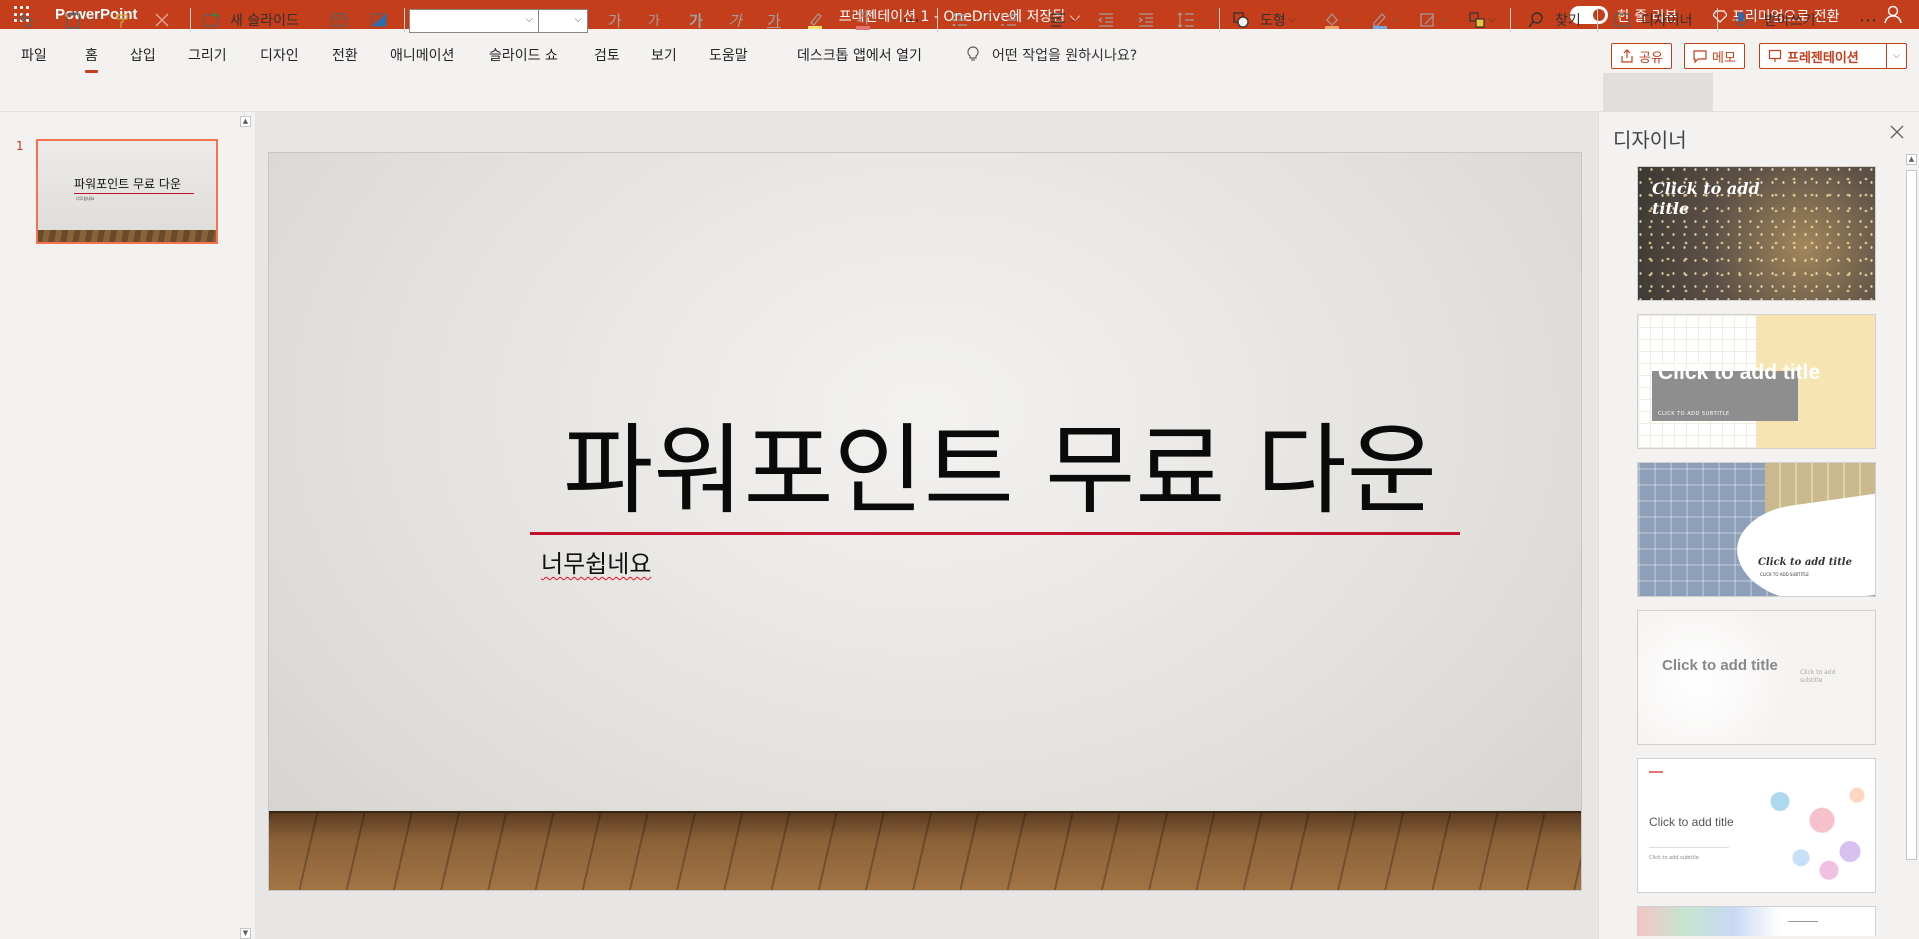  I want to click on tab-animations: 애니메이션, so click(422, 55).